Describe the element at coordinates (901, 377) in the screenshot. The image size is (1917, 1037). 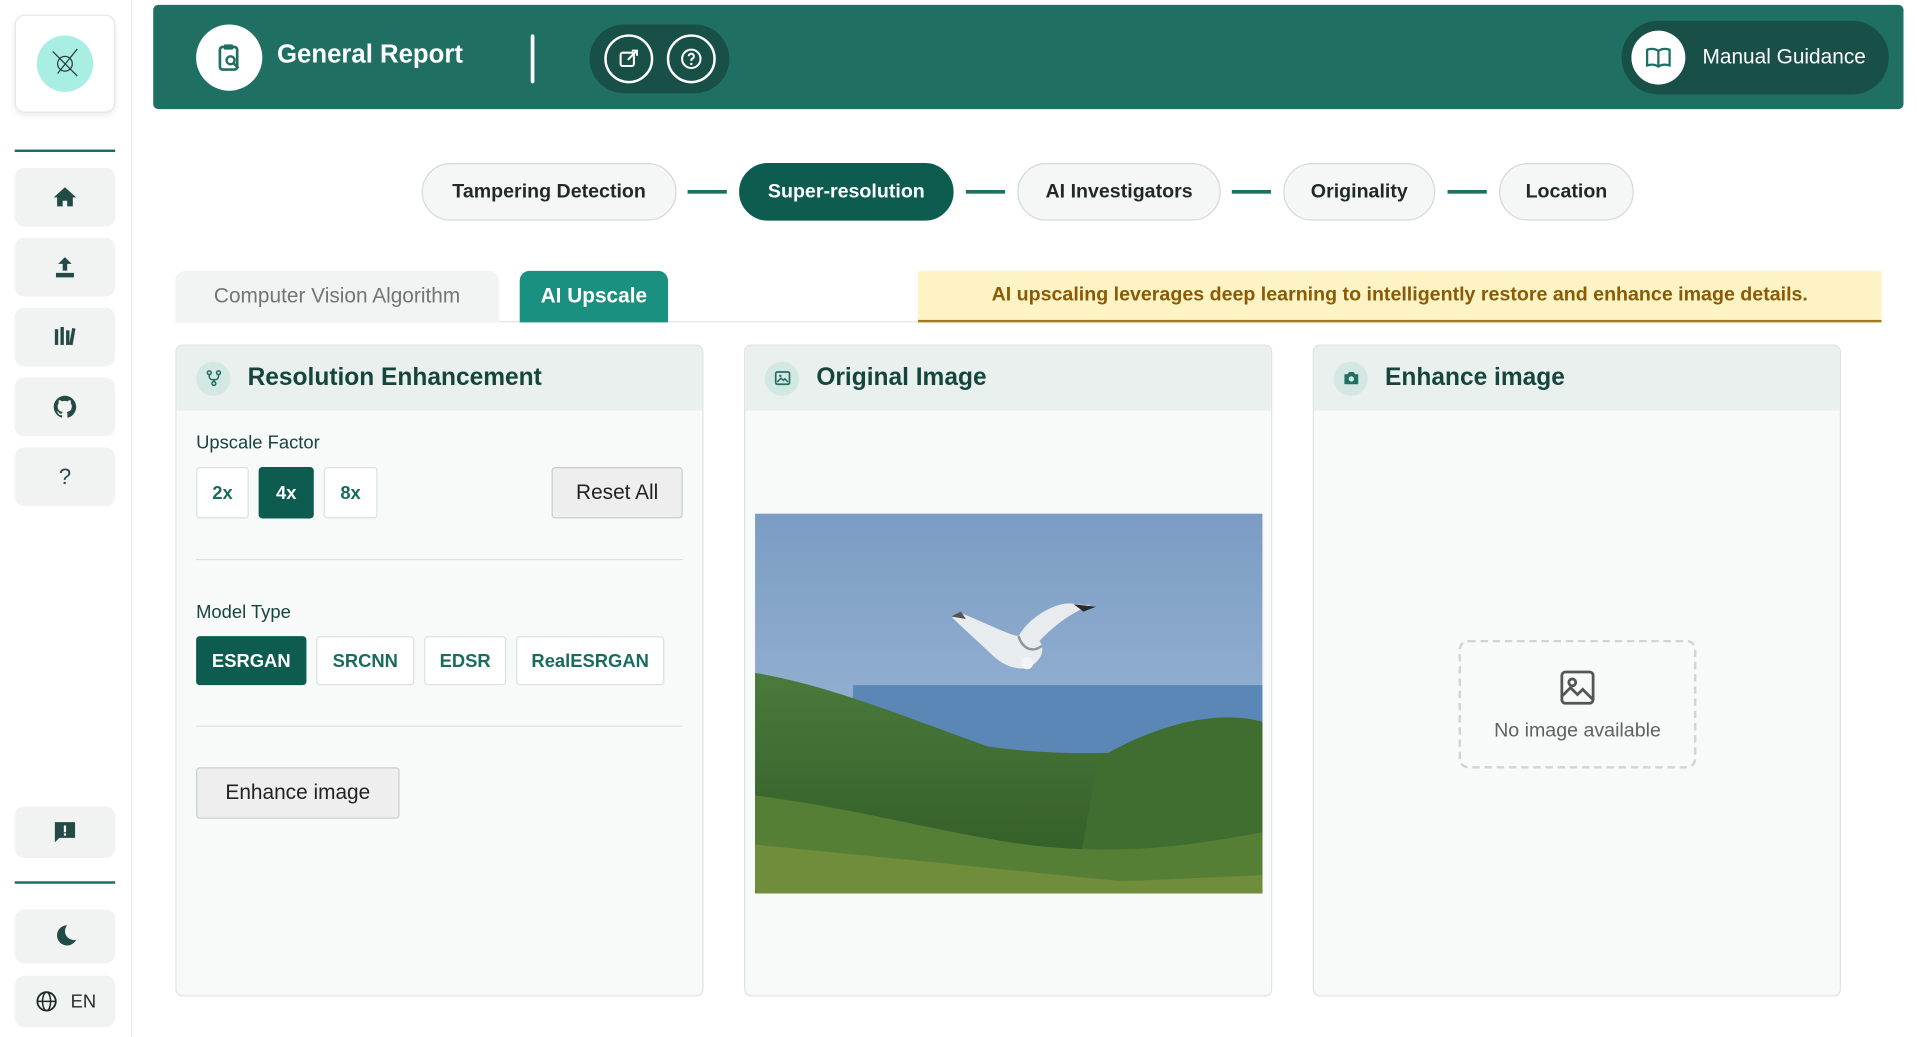
I see `panel-title: Original Image` at that location.